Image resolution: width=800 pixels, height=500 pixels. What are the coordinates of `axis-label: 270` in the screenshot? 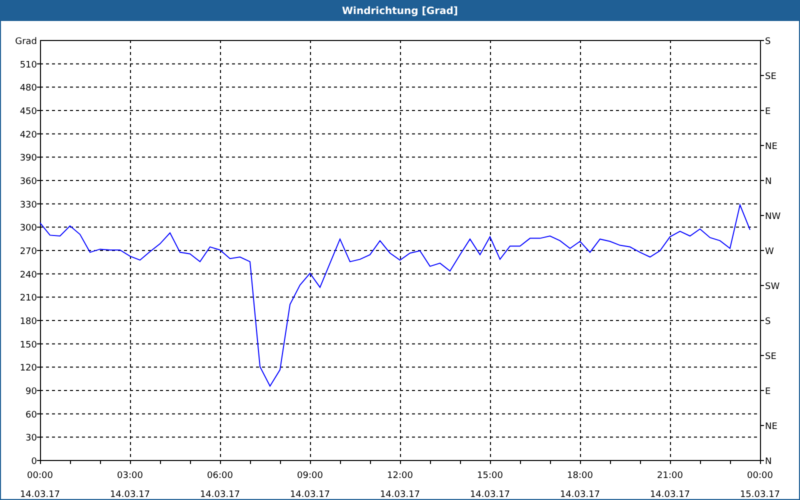 It's located at (28, 252).